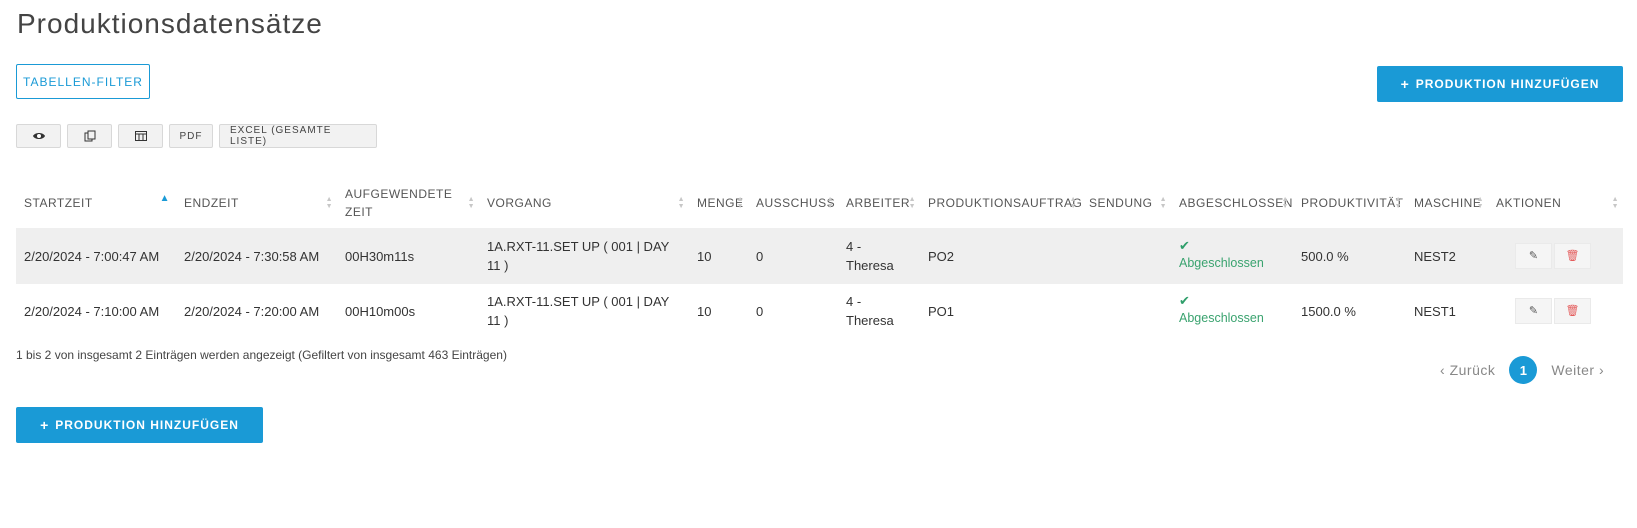  Describe the element at coordinates (1472, 370) in the screenshot. I see `prev-label: Zurück` at that location.